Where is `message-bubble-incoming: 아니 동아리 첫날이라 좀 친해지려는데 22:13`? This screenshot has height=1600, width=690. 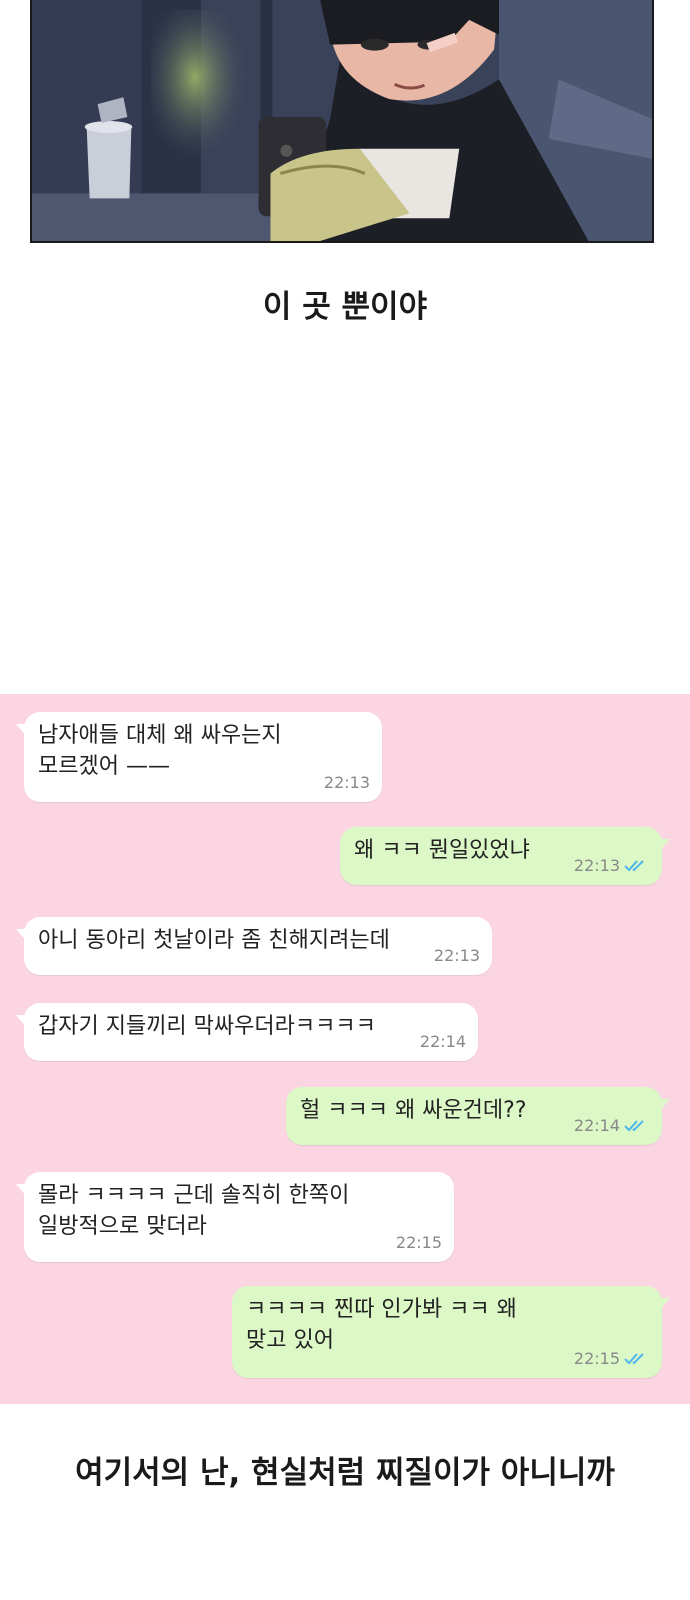 message-bubble-incoming: 아니 동아리 첫날이라 좀 친해지려는데 22:13 is located at coordinates (254, 946).